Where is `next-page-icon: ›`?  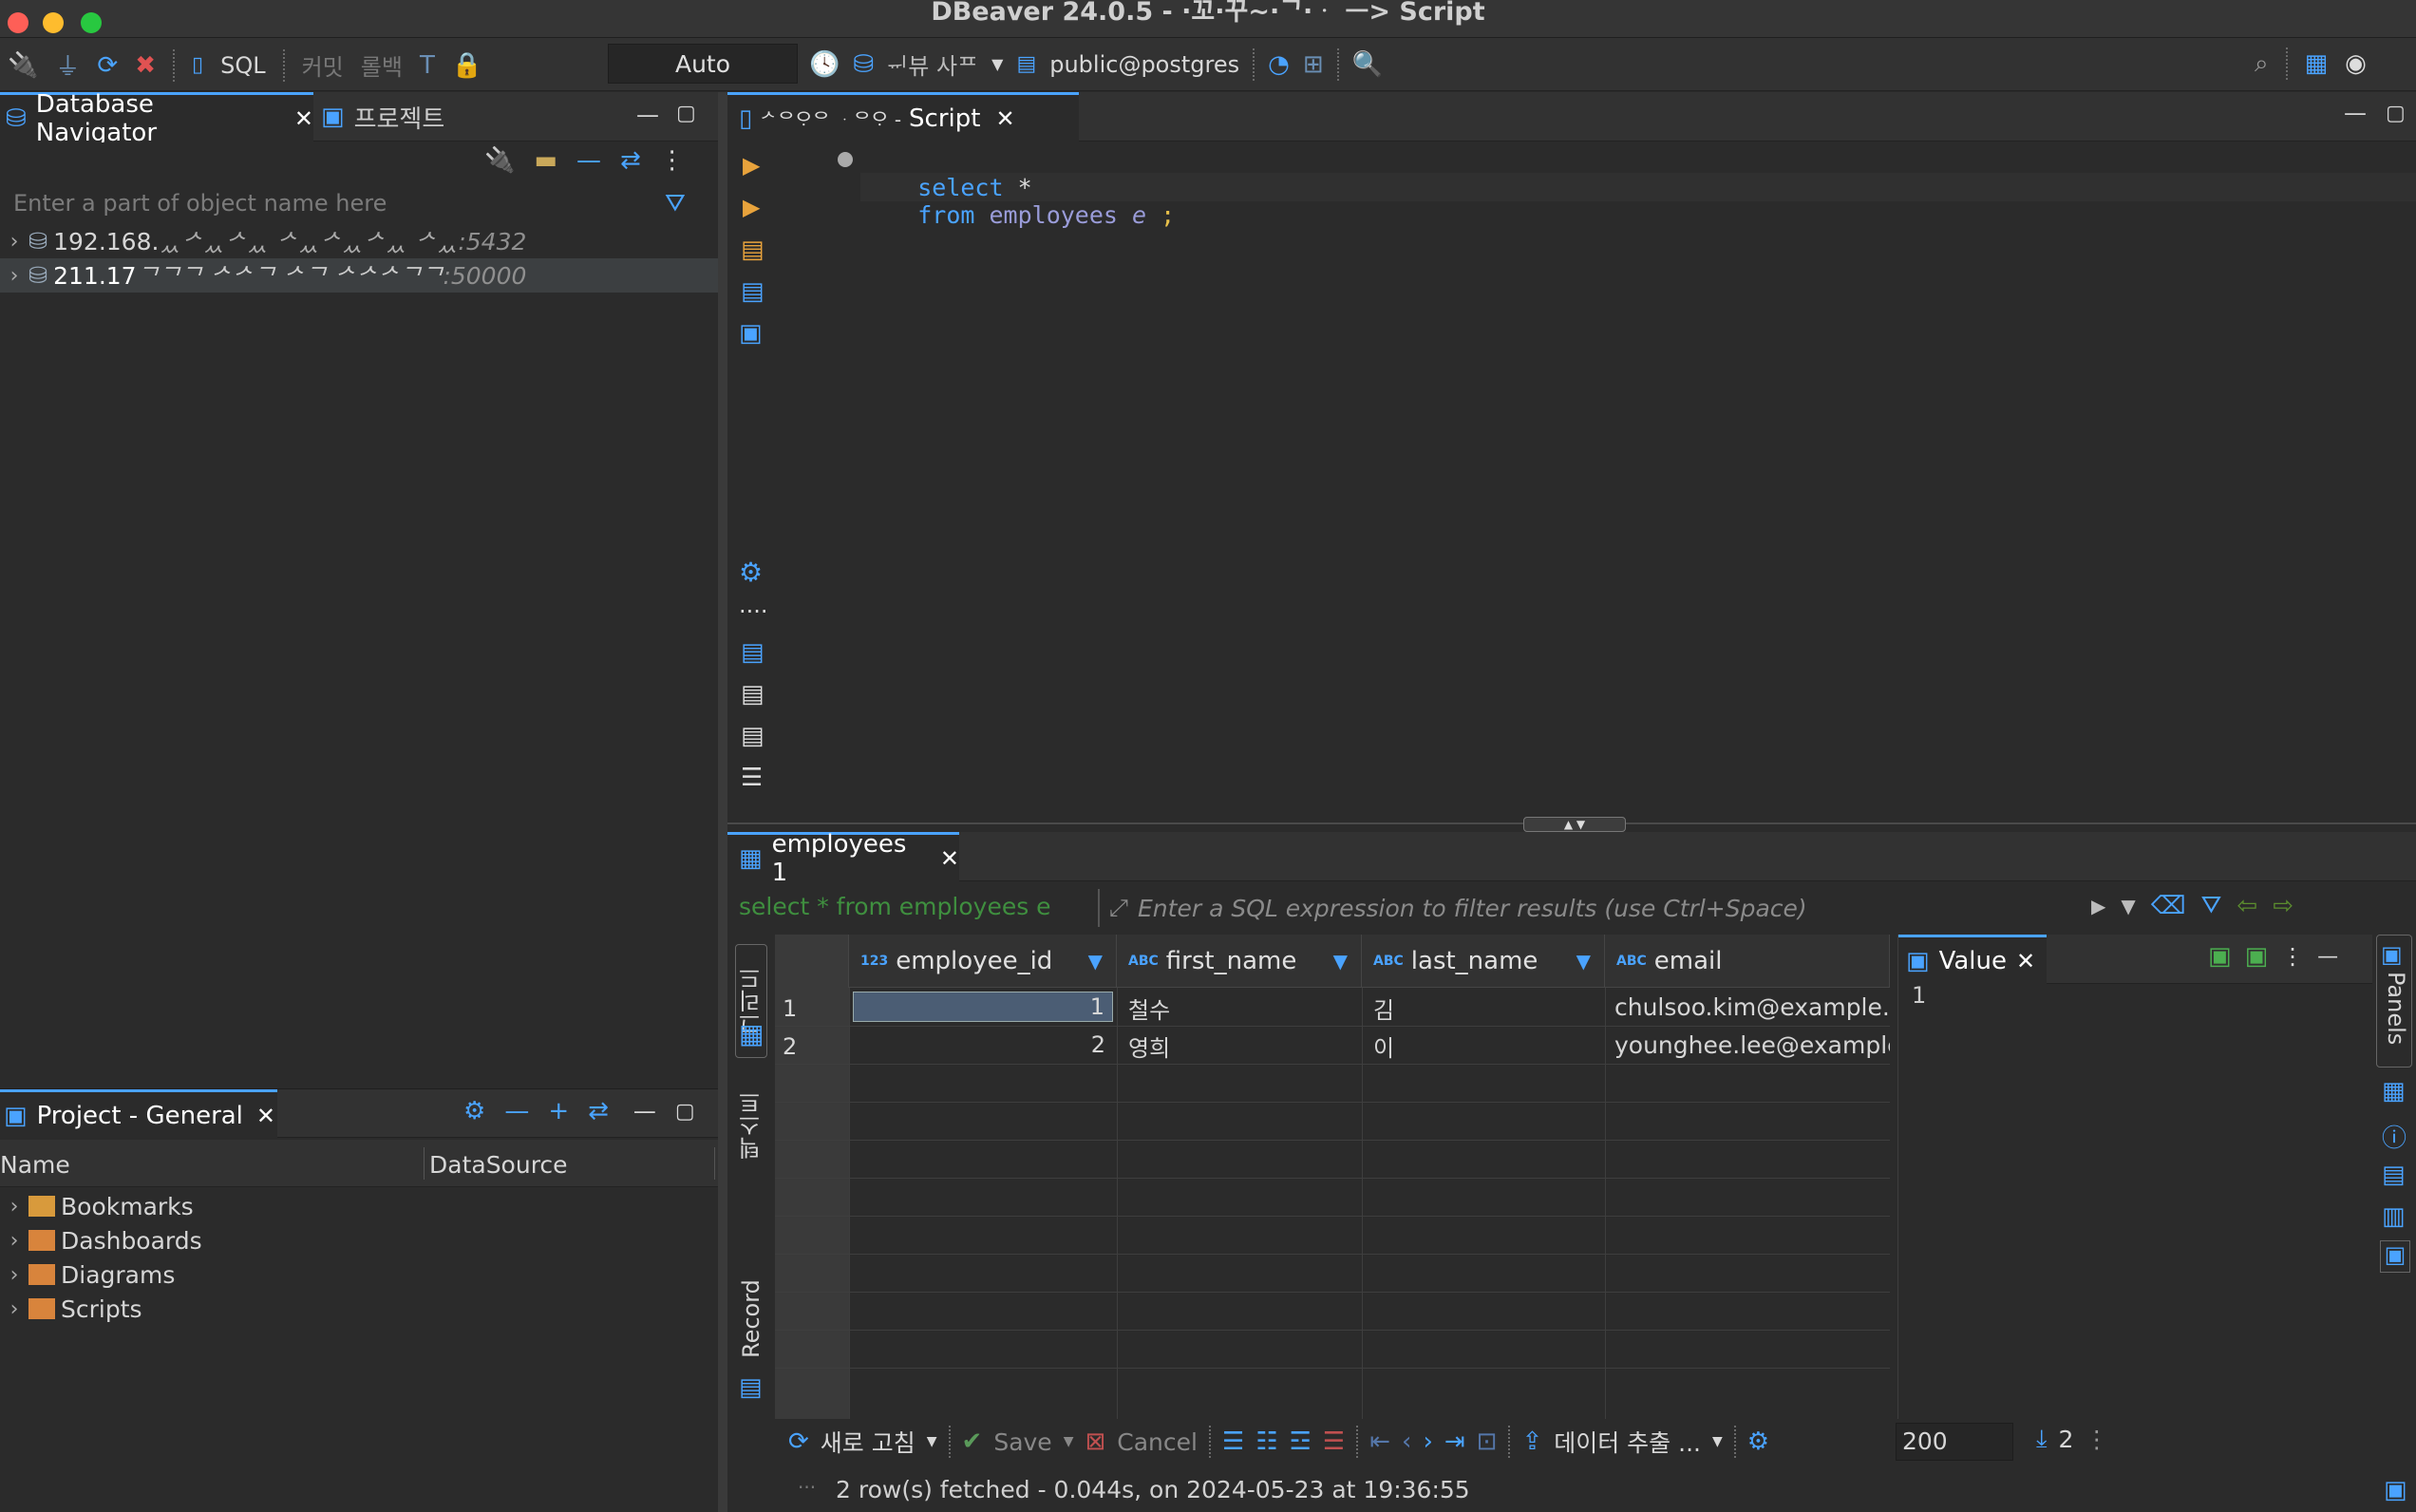
next-page-icon: › is located at coordinates (1427, 1442).